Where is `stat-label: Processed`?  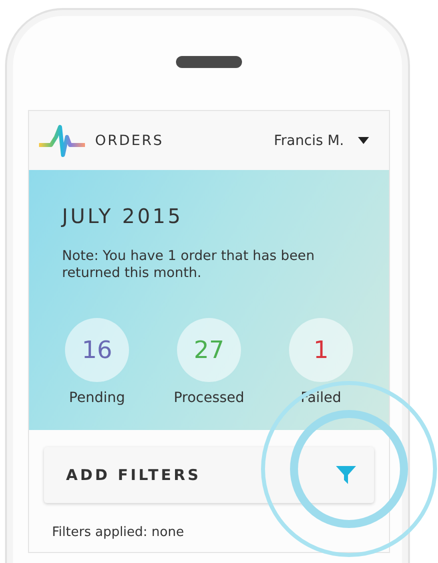
stat-label: Processed is located at coordinates (209, 398).